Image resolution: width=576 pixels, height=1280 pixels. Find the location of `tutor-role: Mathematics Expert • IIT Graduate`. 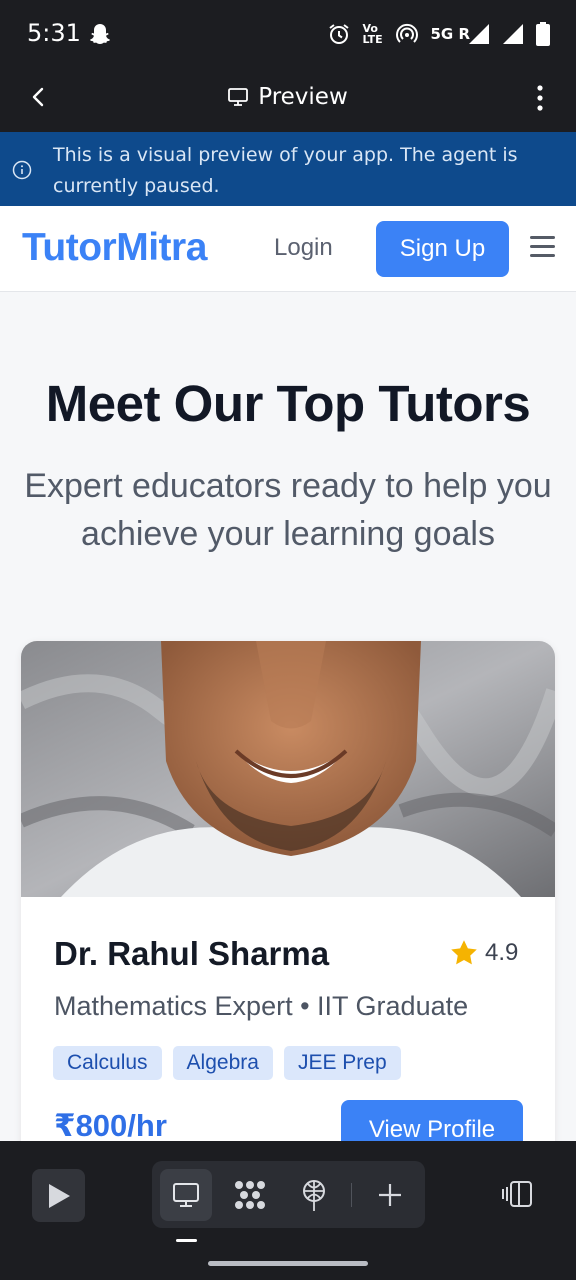

tutor-role: Mathematics Expert • IIT Graduate is located at coordinates (261, 1006).